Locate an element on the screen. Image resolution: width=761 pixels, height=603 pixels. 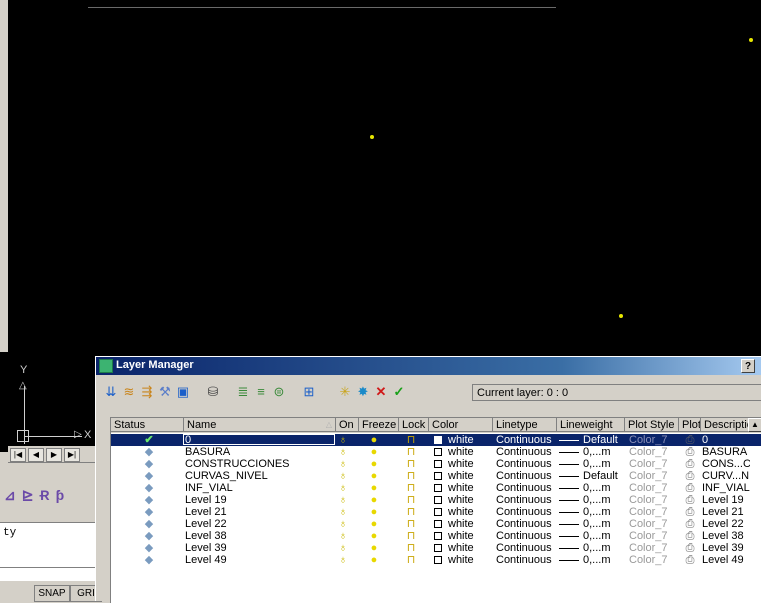
column-header-color: Color is located at coordinates (461, 425).